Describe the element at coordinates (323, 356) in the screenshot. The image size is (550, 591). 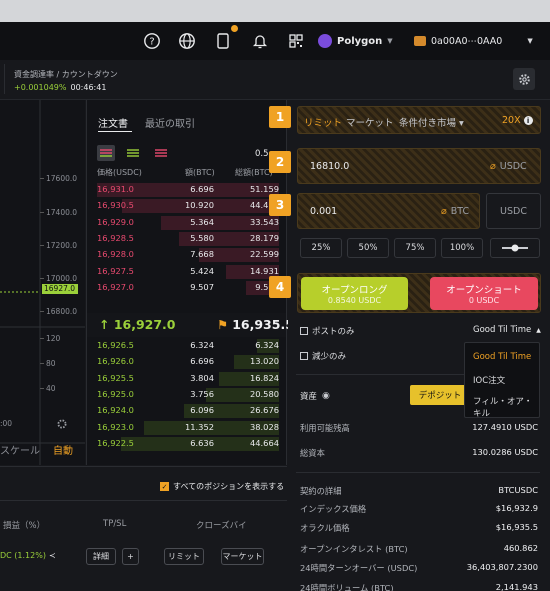
I see `reduce-only-checkbox: 減少のみ` at that location.